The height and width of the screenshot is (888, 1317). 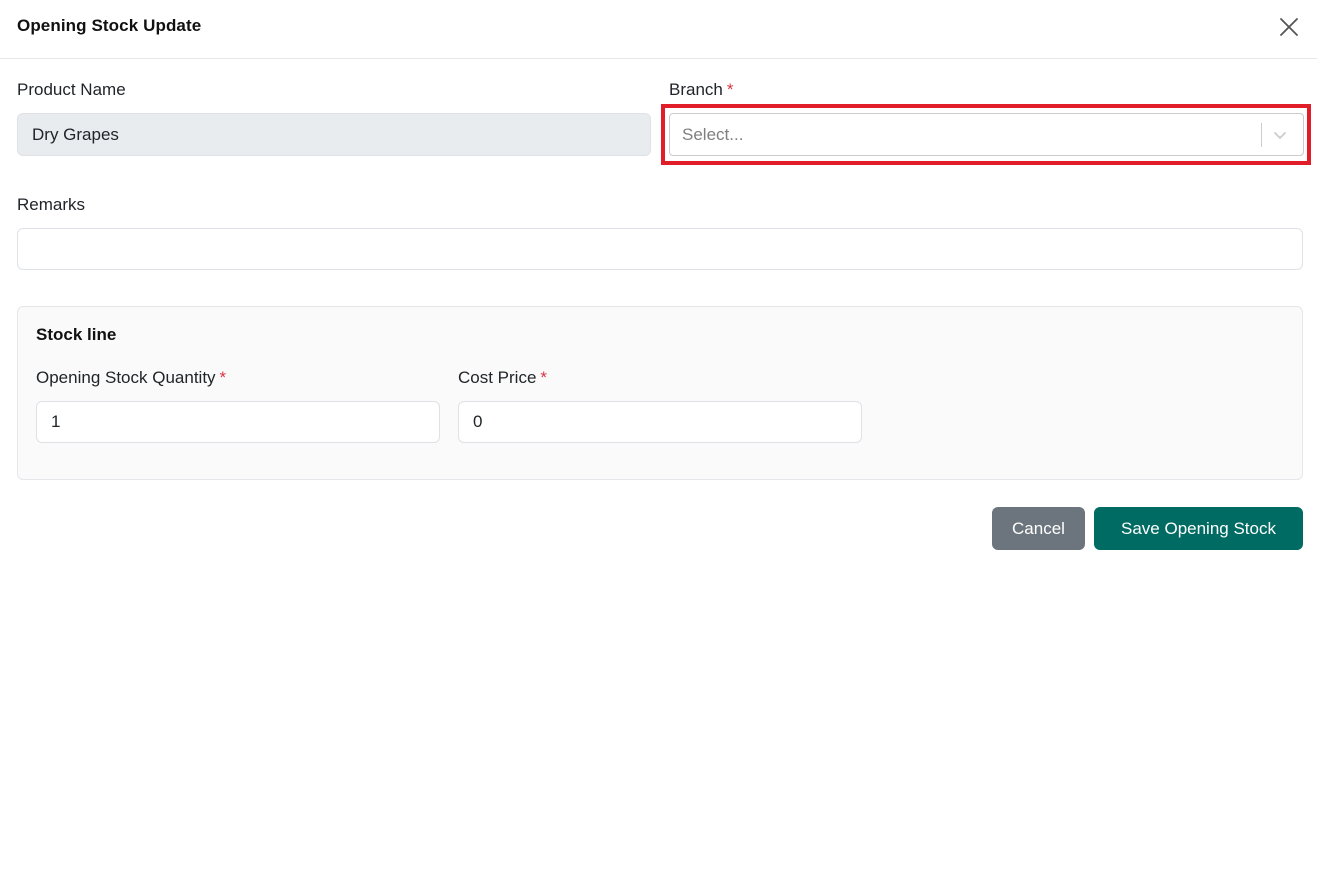 I want to click on chevron-down-icon, so click(x=1280, y=135).